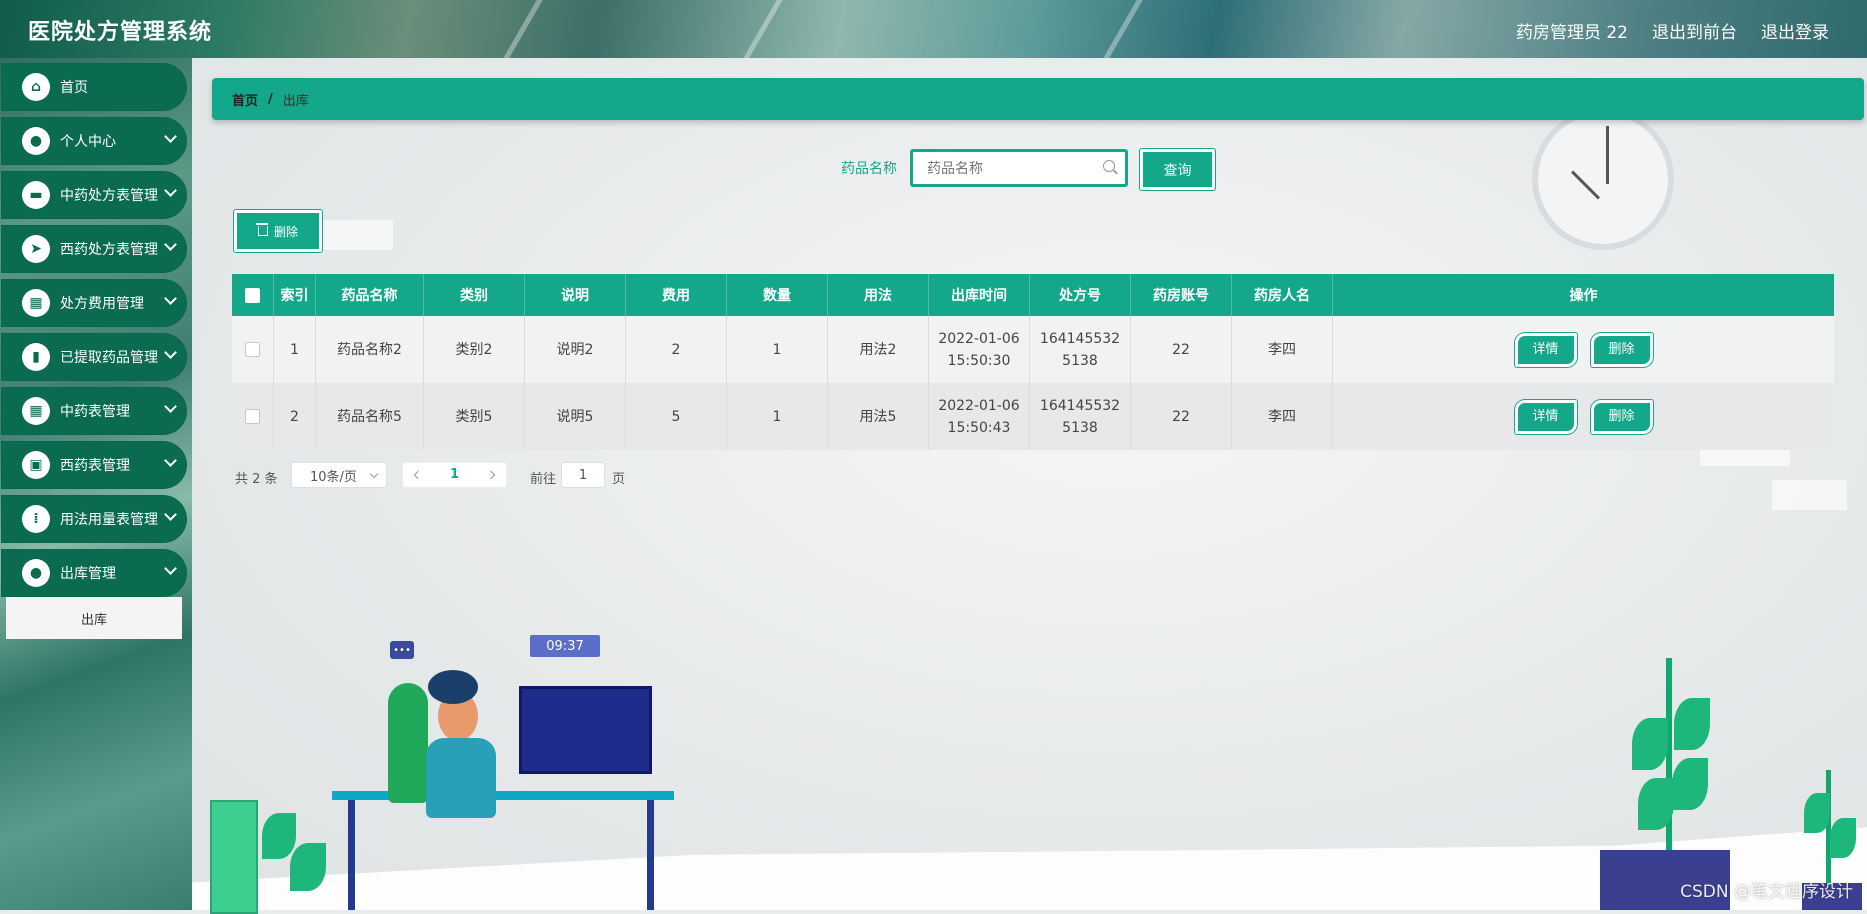 This screenshot has height=914, width=1867. What do you see at coordinates (676, 295) in the screenshot?
I see `column-header: 费用` at bounding box center [676, 295].